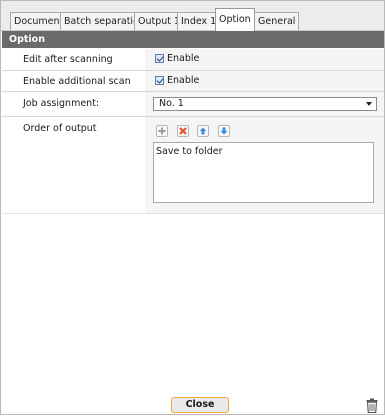  What do you see at coordinates (159, 58) in the screenshot?
I see `edit-after-scanning-checkbox` at bounding box center [159, 58].